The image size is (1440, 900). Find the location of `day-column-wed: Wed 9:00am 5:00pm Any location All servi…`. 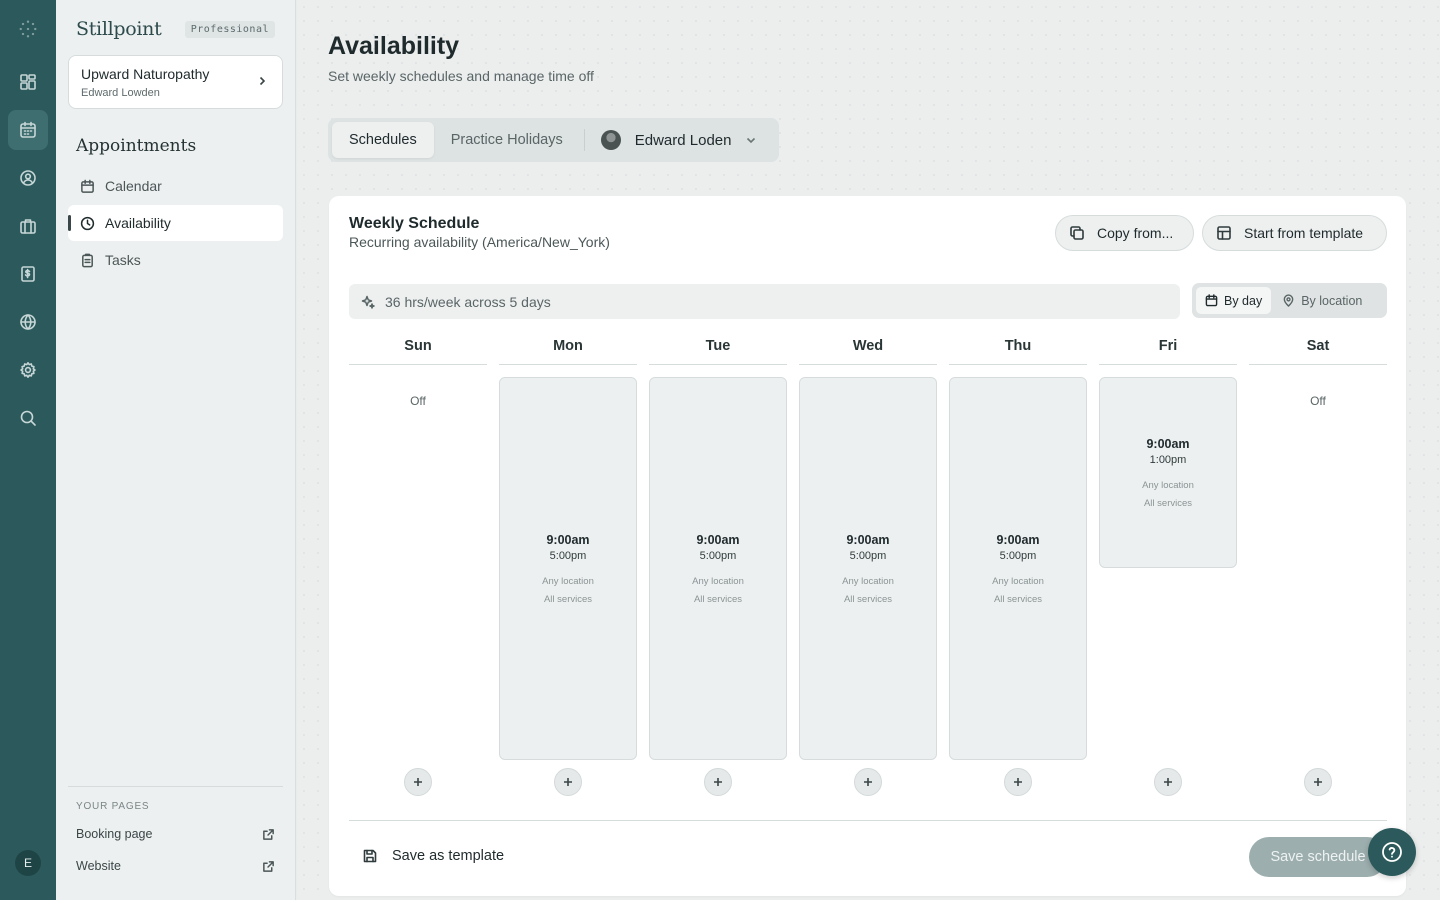

day-column-wed: Wed 9:00am 5:00pm Any location All servi… is located at coordinates (868, 566).